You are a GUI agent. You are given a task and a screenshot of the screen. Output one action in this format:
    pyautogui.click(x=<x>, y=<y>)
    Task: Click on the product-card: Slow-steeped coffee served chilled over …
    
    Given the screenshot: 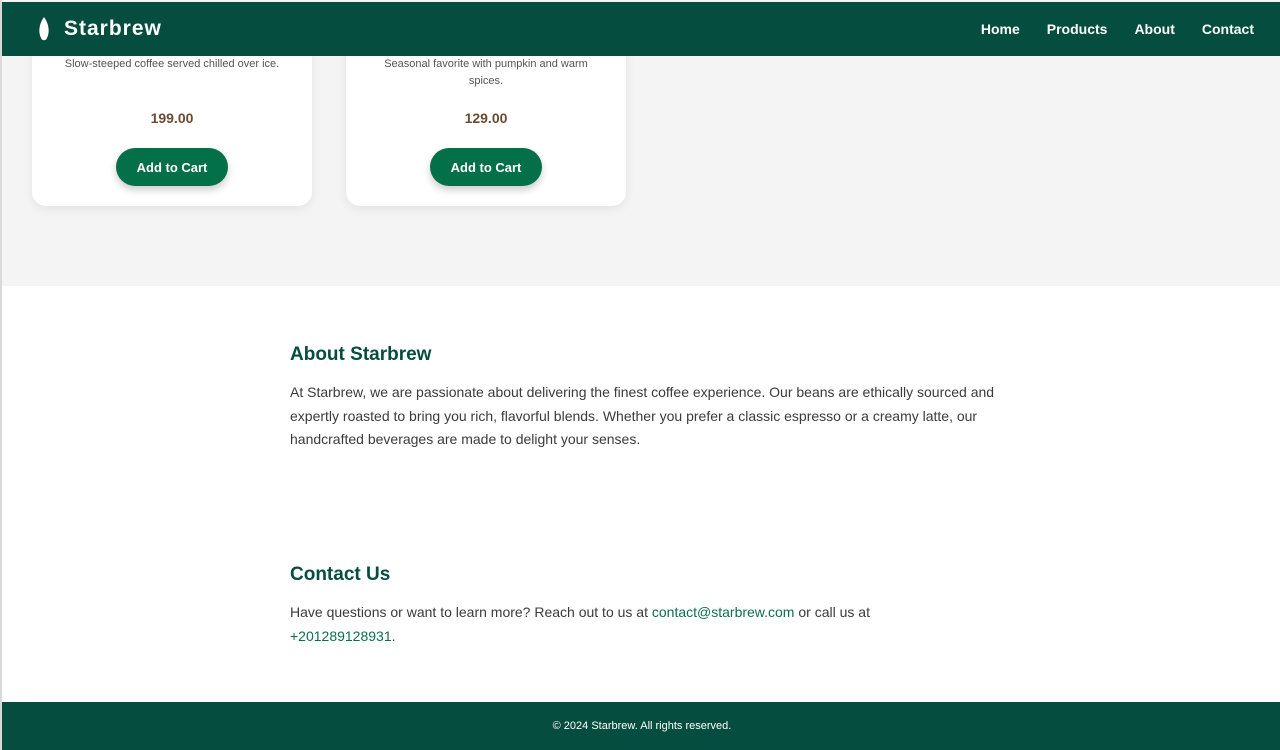 What is the action you would take?
    pyautogui.click(x=172, y=118)
    